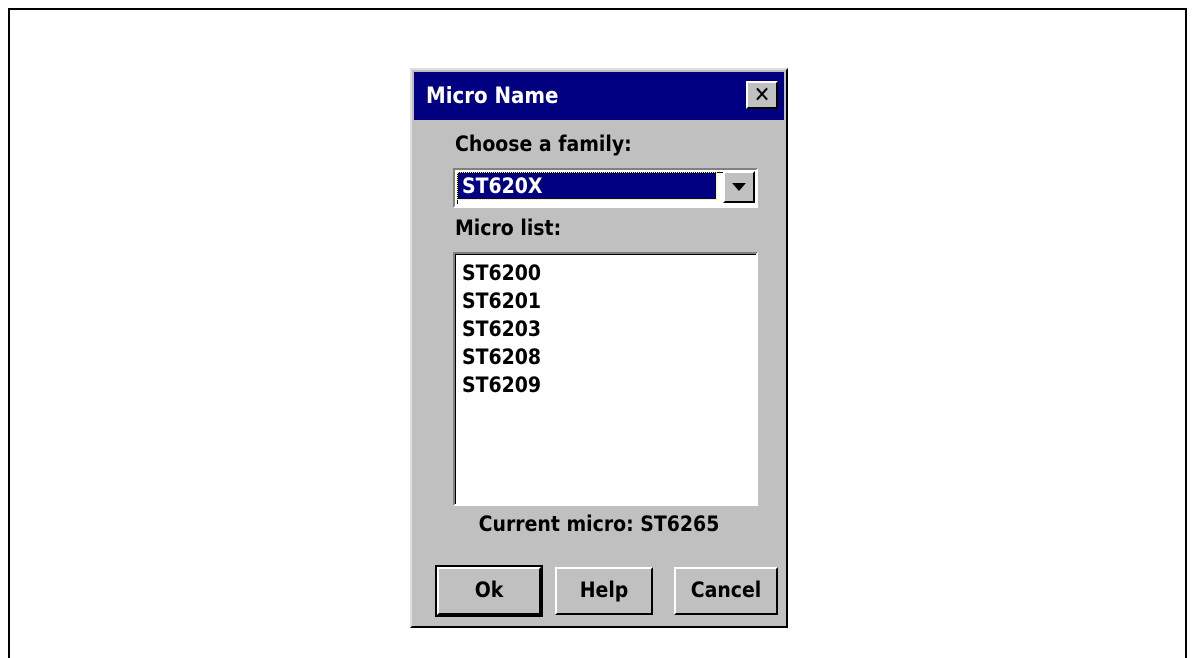  What do you see at coordinates (543, 144) in the screenshot?
I see `family-label: Choose a family:` at bounding box center [543, 144].